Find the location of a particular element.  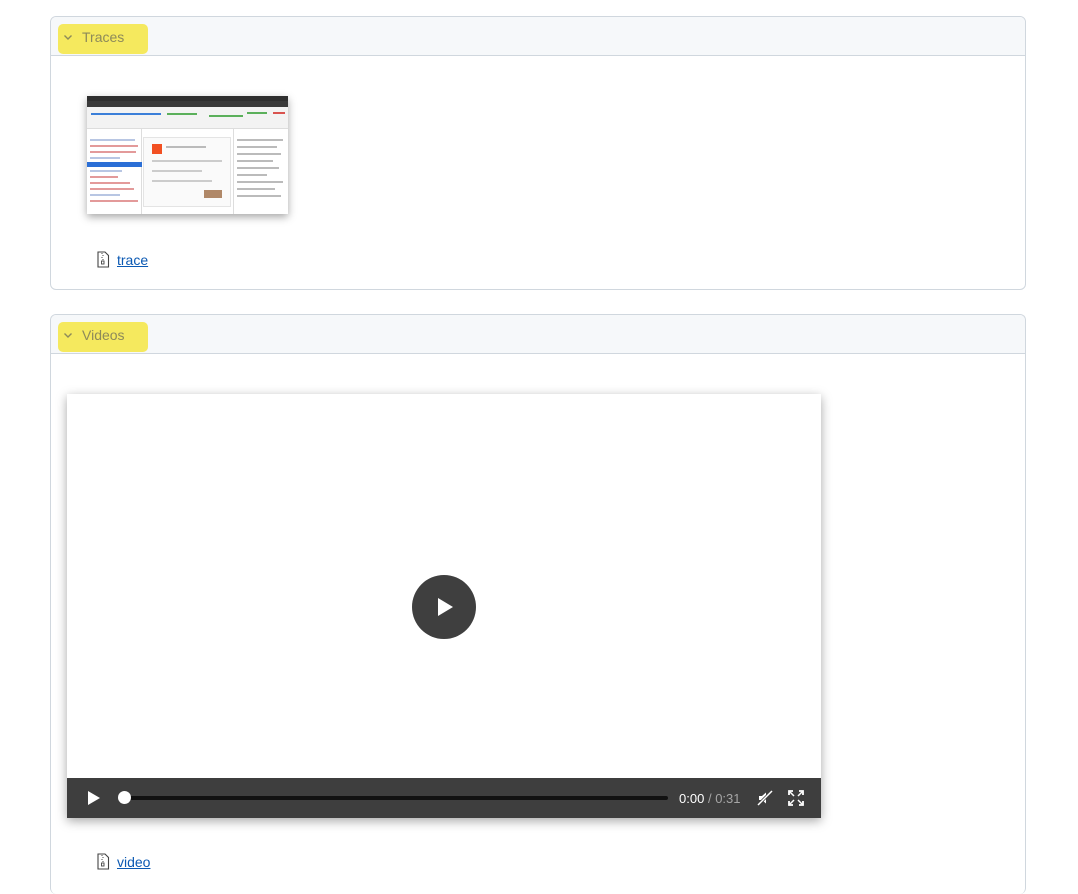

traces-title: Traces is located at coordinates (103, 36).